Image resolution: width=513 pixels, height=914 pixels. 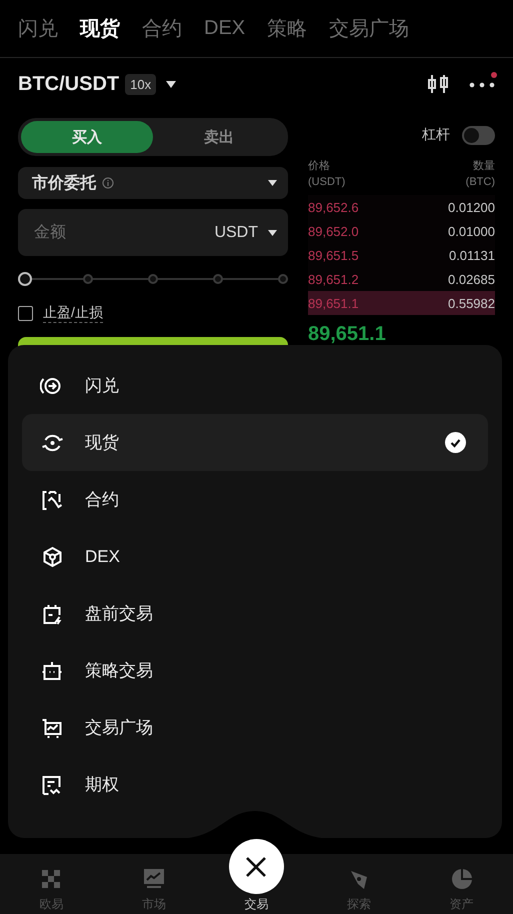 I want to click on tab: 交易广场, so click(x=369, y=28).